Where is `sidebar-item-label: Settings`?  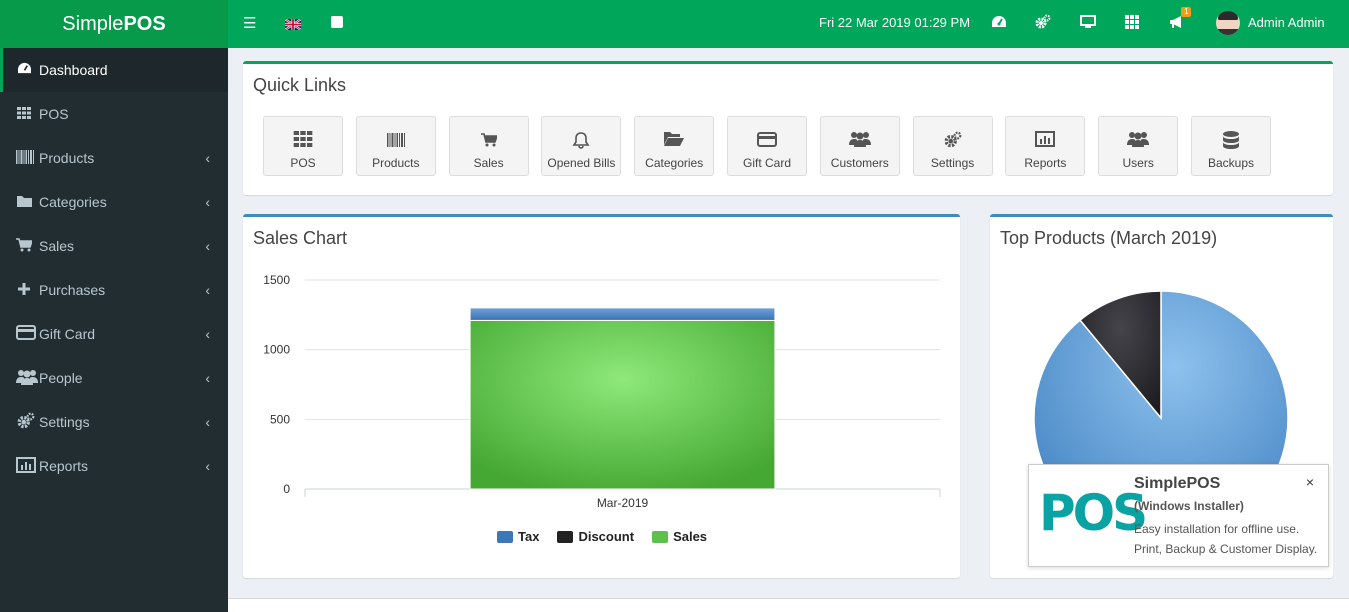
sidebar-item-label: Settings is located at coordinates (64, 422).